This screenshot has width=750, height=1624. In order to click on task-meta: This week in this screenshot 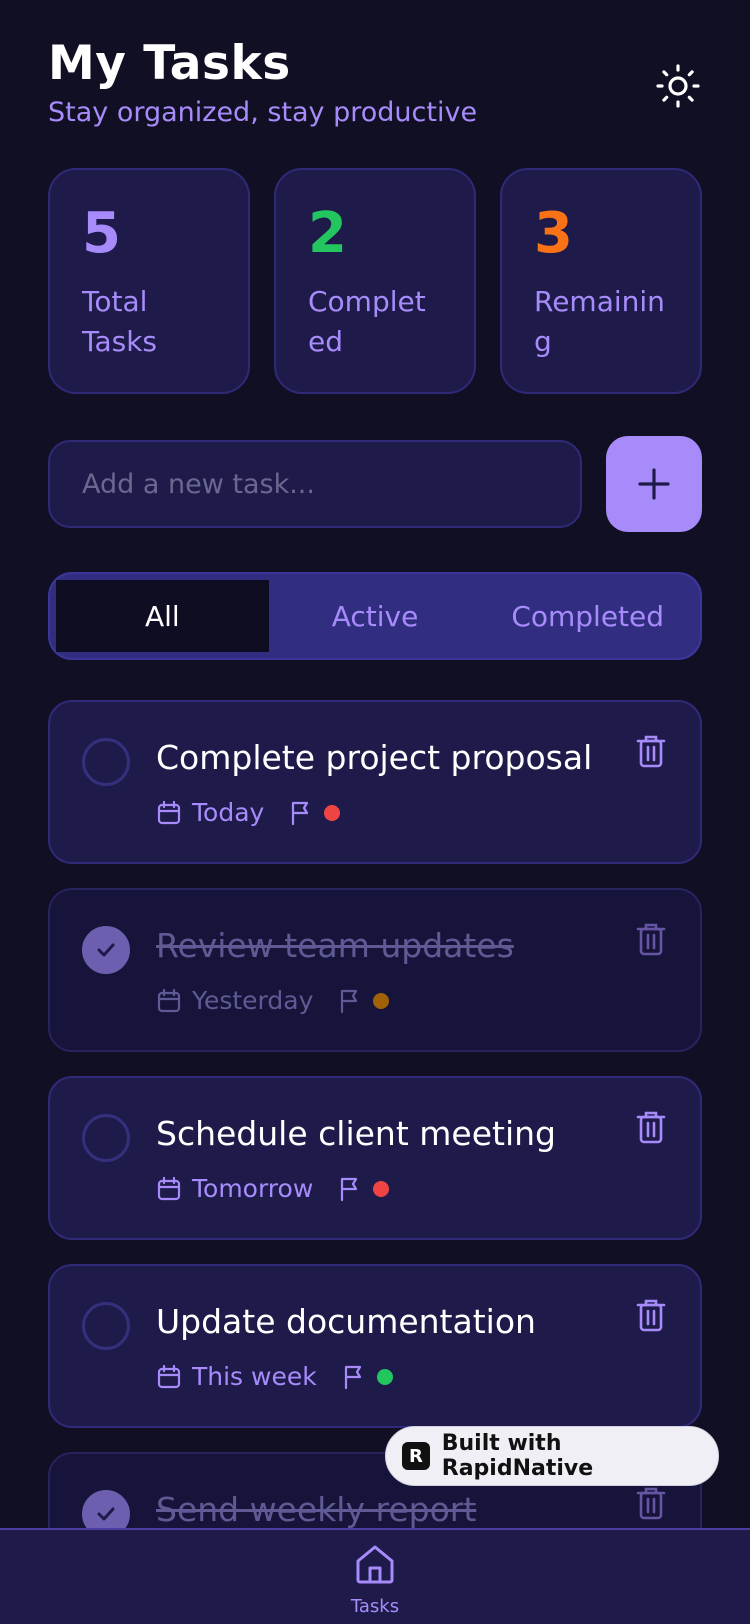, I will do `click(274, 1376)`.